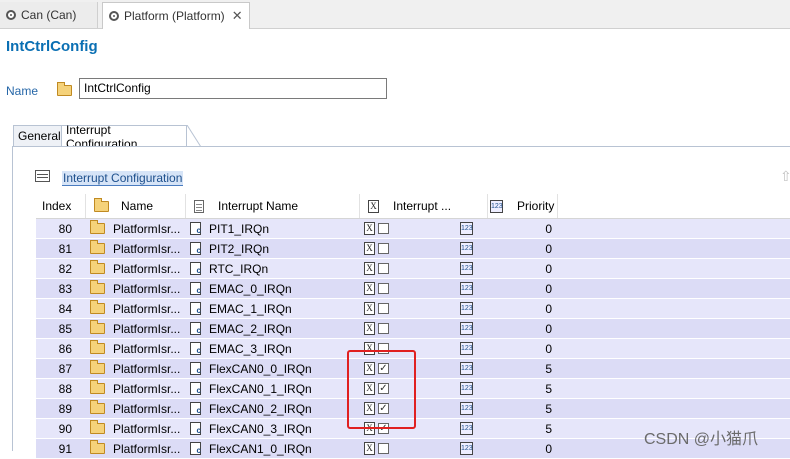  What do you see at coordinates (785, 176) in the screenshot?
I see `up-arrow-icon: ⇧` at bounding box center [785, 176].